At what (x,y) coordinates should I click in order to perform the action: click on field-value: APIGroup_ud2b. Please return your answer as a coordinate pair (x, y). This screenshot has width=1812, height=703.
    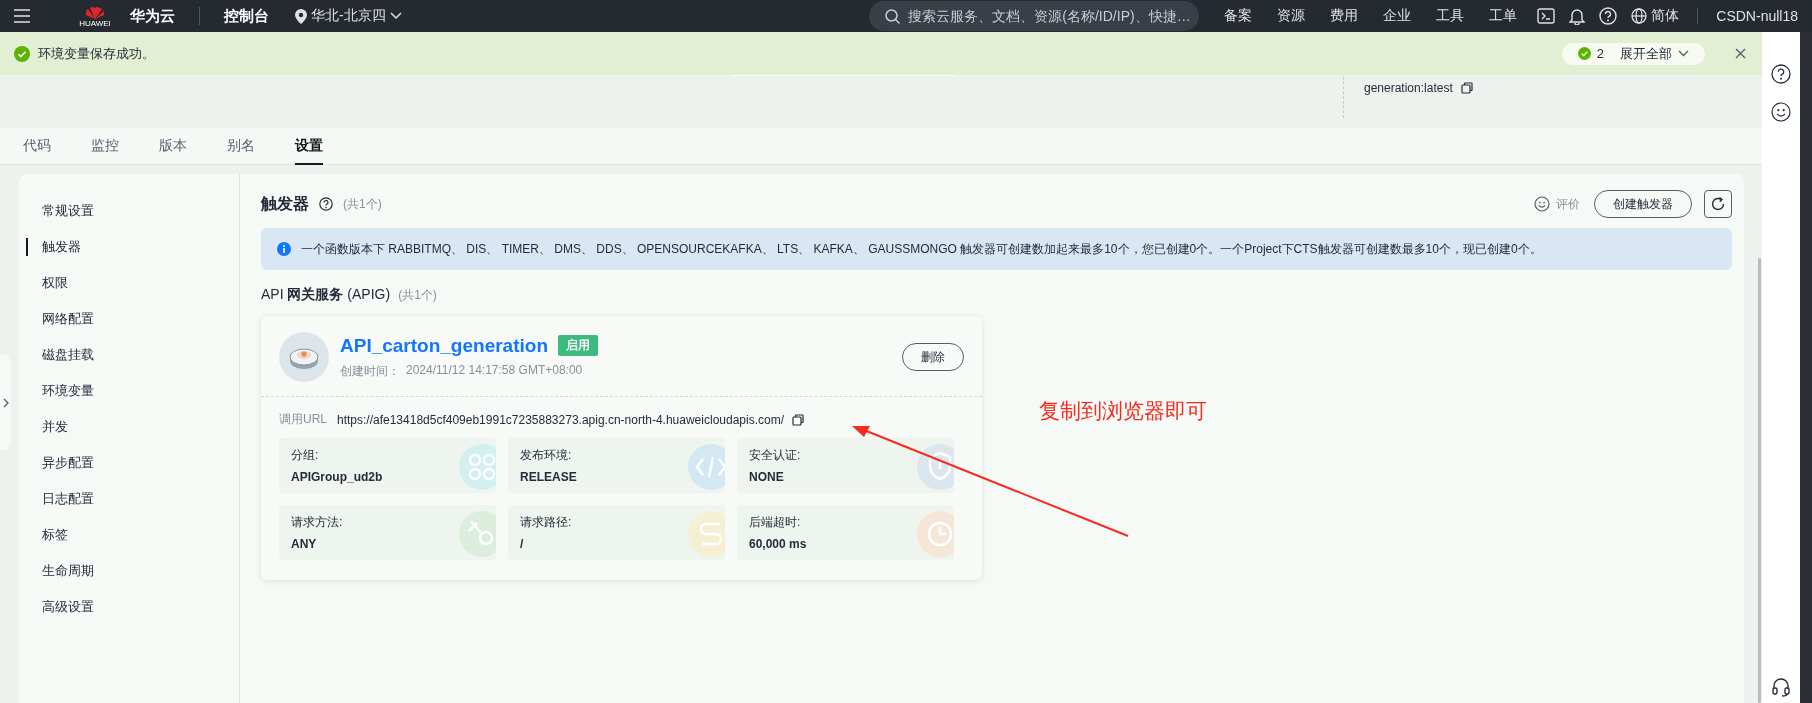
    Looking at the image, I should click on (337, 477).